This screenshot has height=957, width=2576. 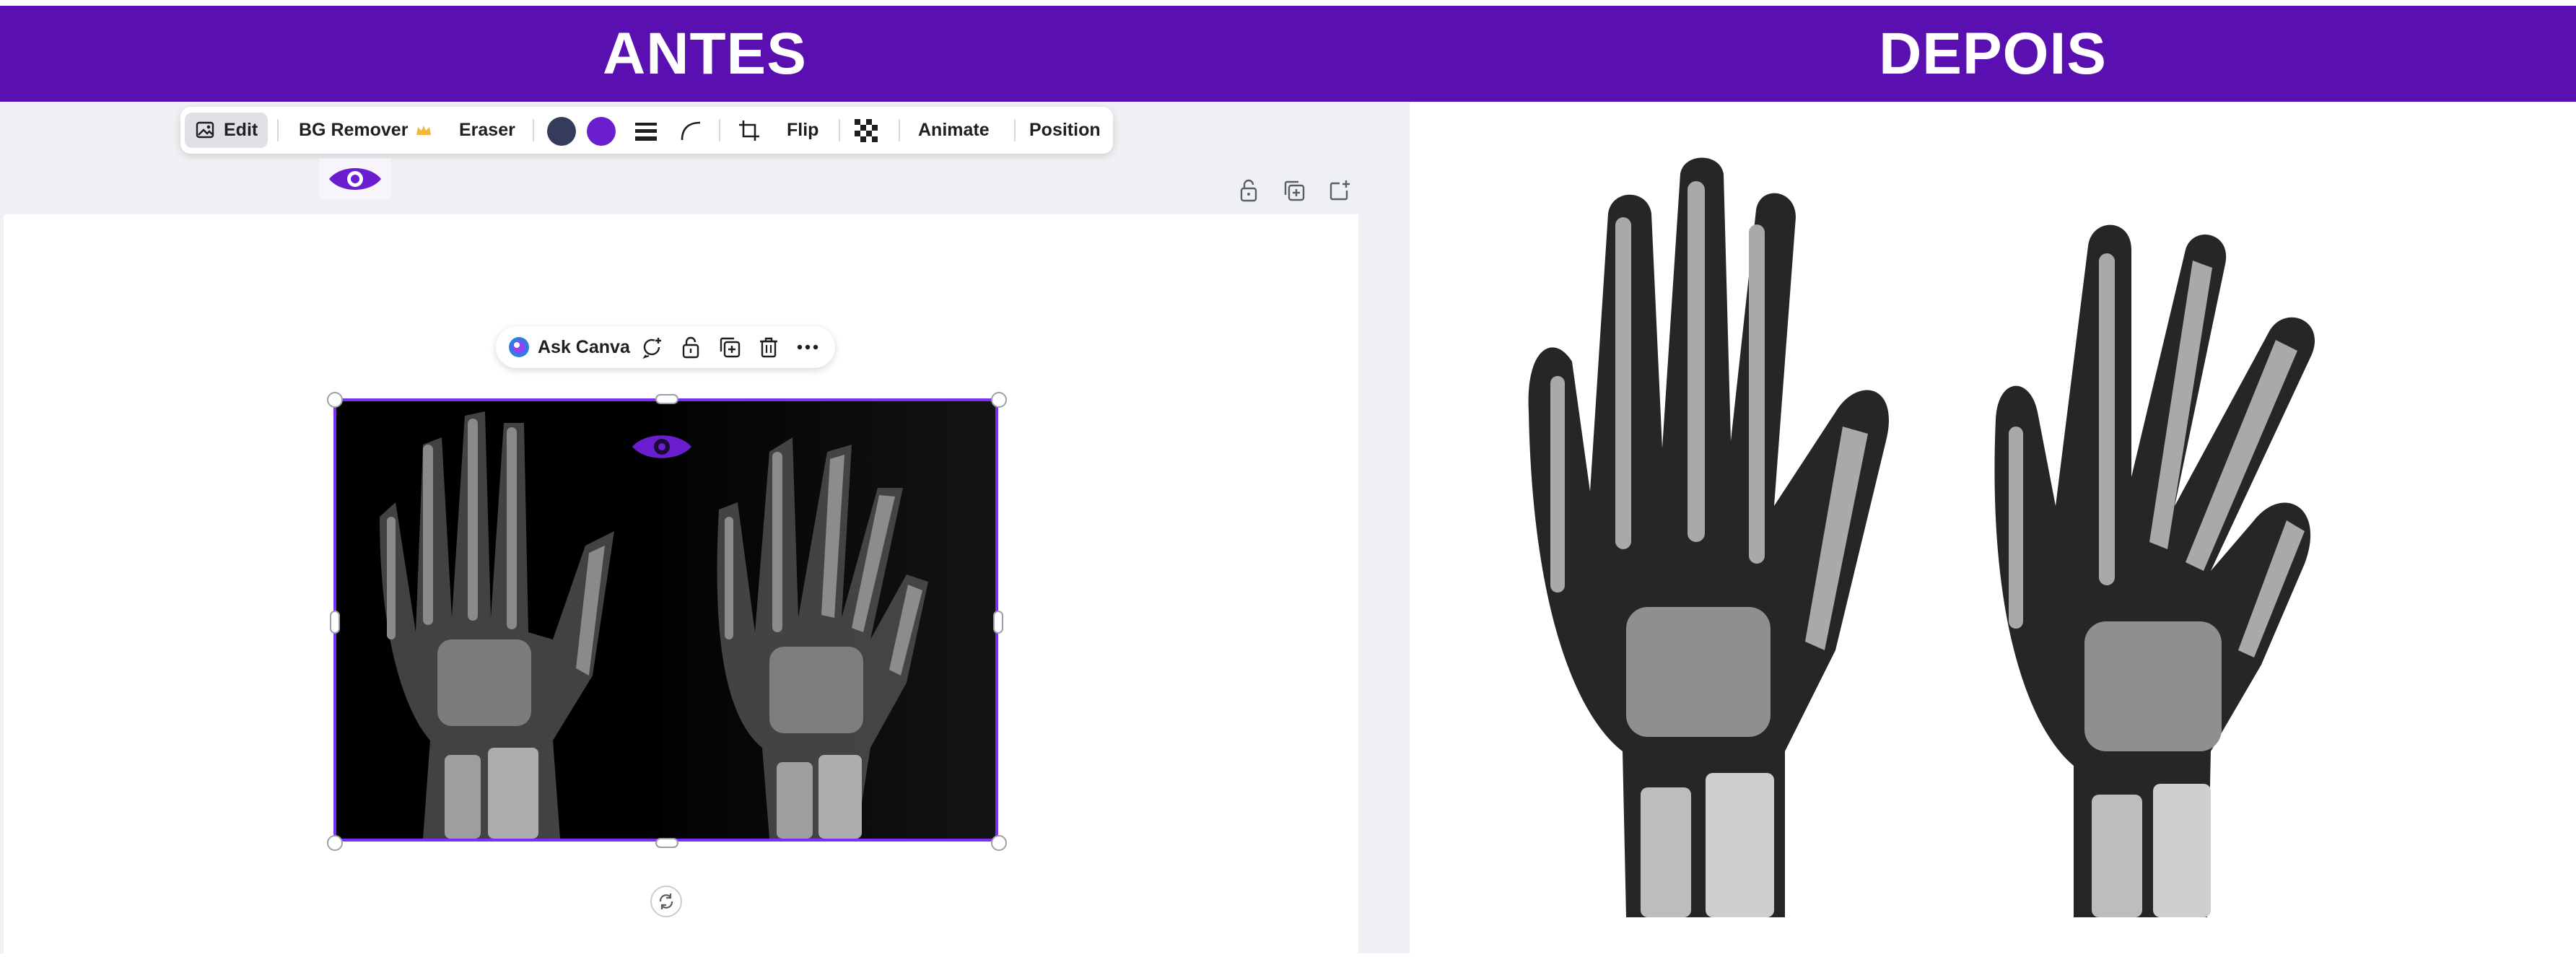 What do you see at coordinates (1993, 54) in the screenshot?
I see `after-title: DEPOIS` at bounding box center [1993, 54].